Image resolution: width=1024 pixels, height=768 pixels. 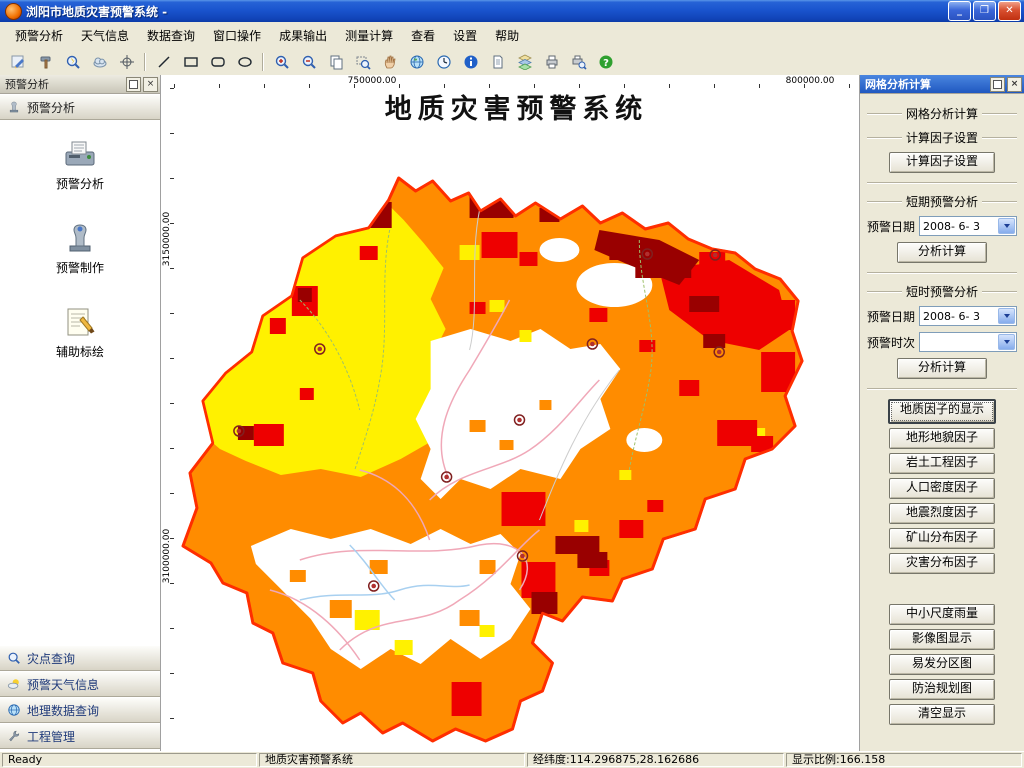 I want to click on imagery-display-button: 影像图显示, so click(x=942, y=639).